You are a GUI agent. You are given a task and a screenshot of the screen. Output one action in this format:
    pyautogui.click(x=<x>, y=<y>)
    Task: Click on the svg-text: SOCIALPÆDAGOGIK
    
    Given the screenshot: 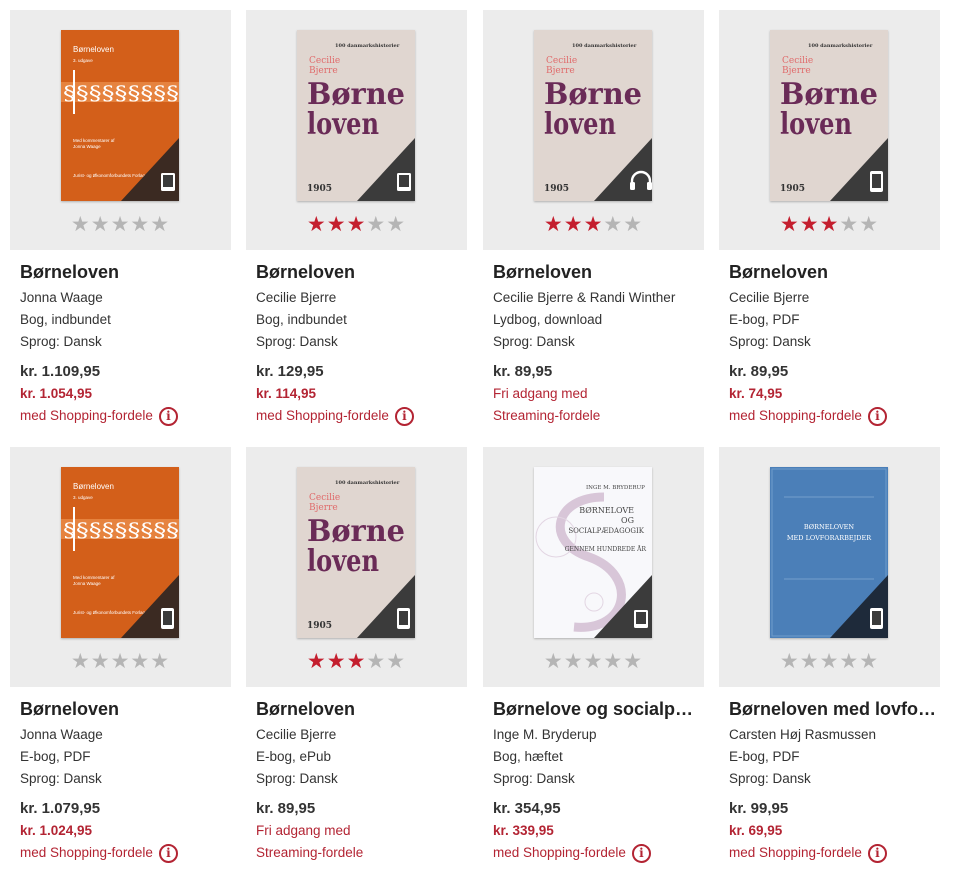 What is the action you would take?
    pyautogui.click(x=606, y=531)
    